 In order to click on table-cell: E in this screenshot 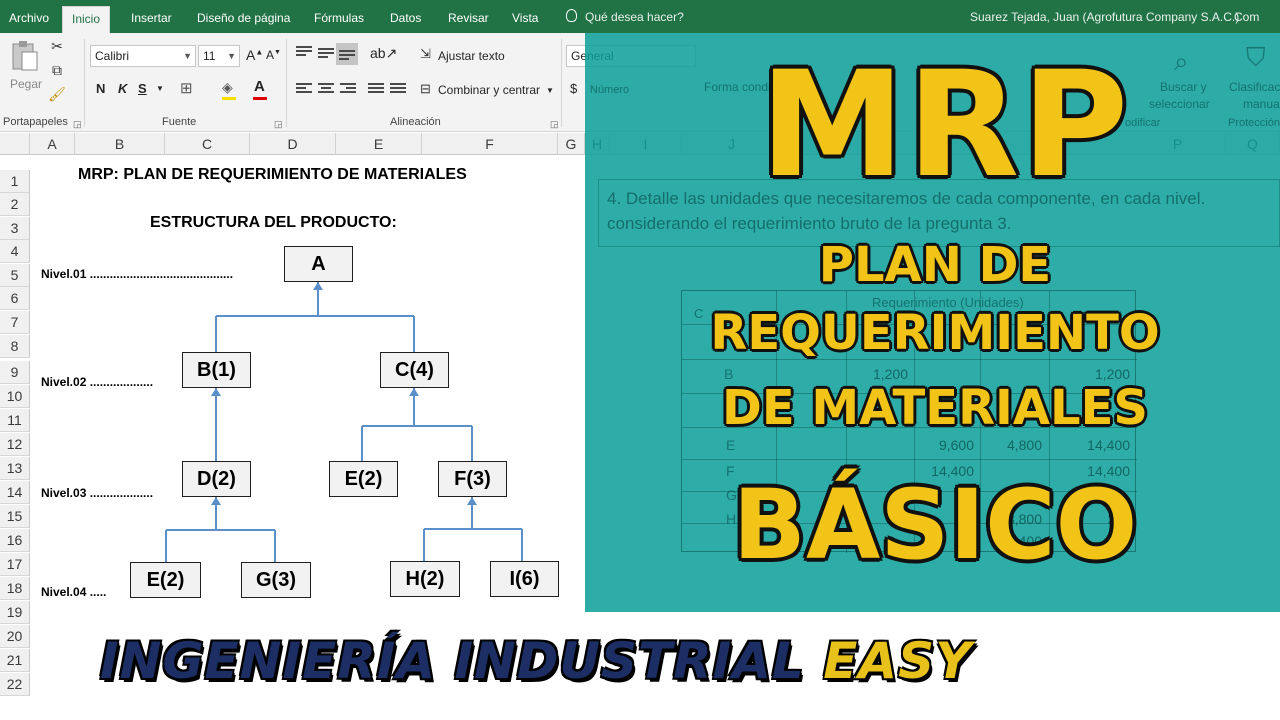, I will do `click(731, 445)`.